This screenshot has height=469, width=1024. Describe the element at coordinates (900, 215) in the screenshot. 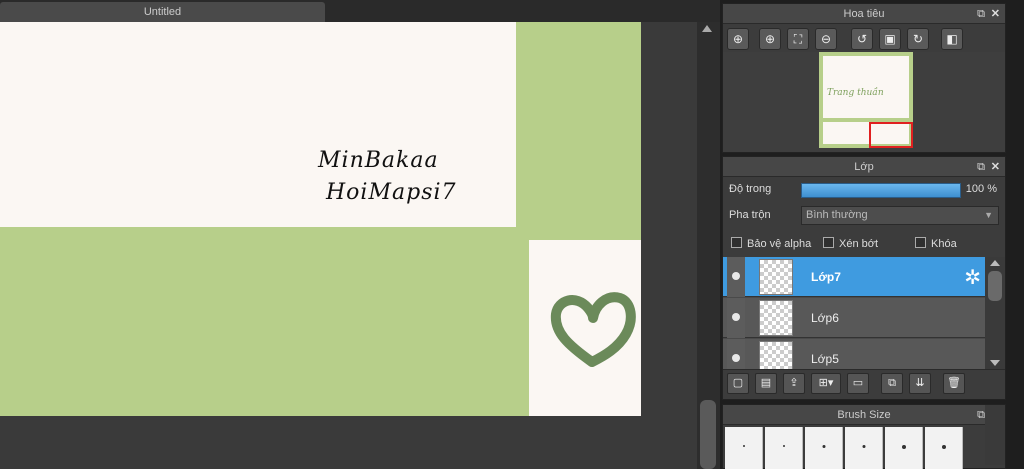

I see `blend-mode-select: Bình thường ▼` at that location.